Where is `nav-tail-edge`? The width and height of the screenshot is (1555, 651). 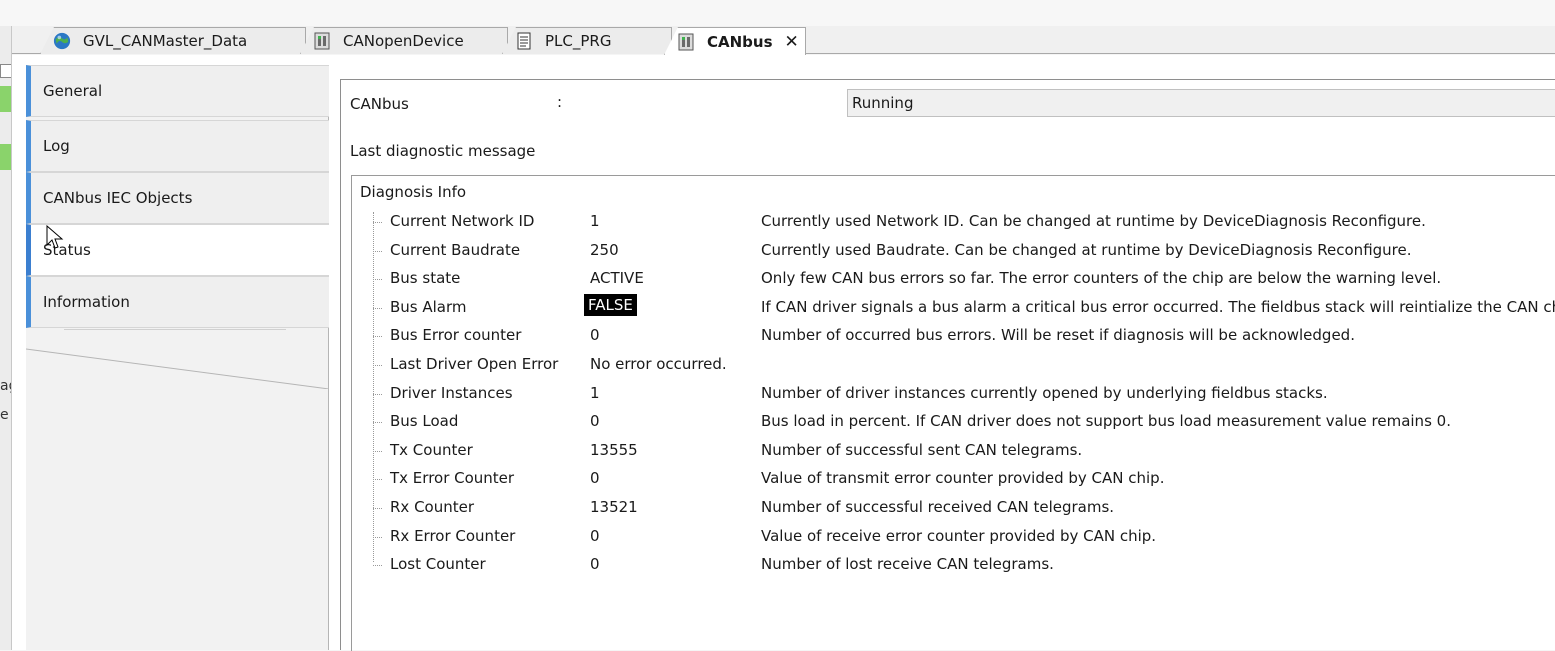
nav-tail-edge is located at coordinates (177, 368).